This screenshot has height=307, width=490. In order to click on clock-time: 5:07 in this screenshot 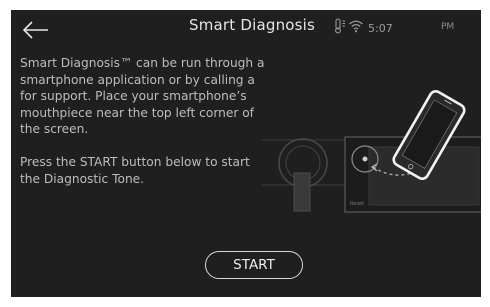, I will do `click(380, 28)`.